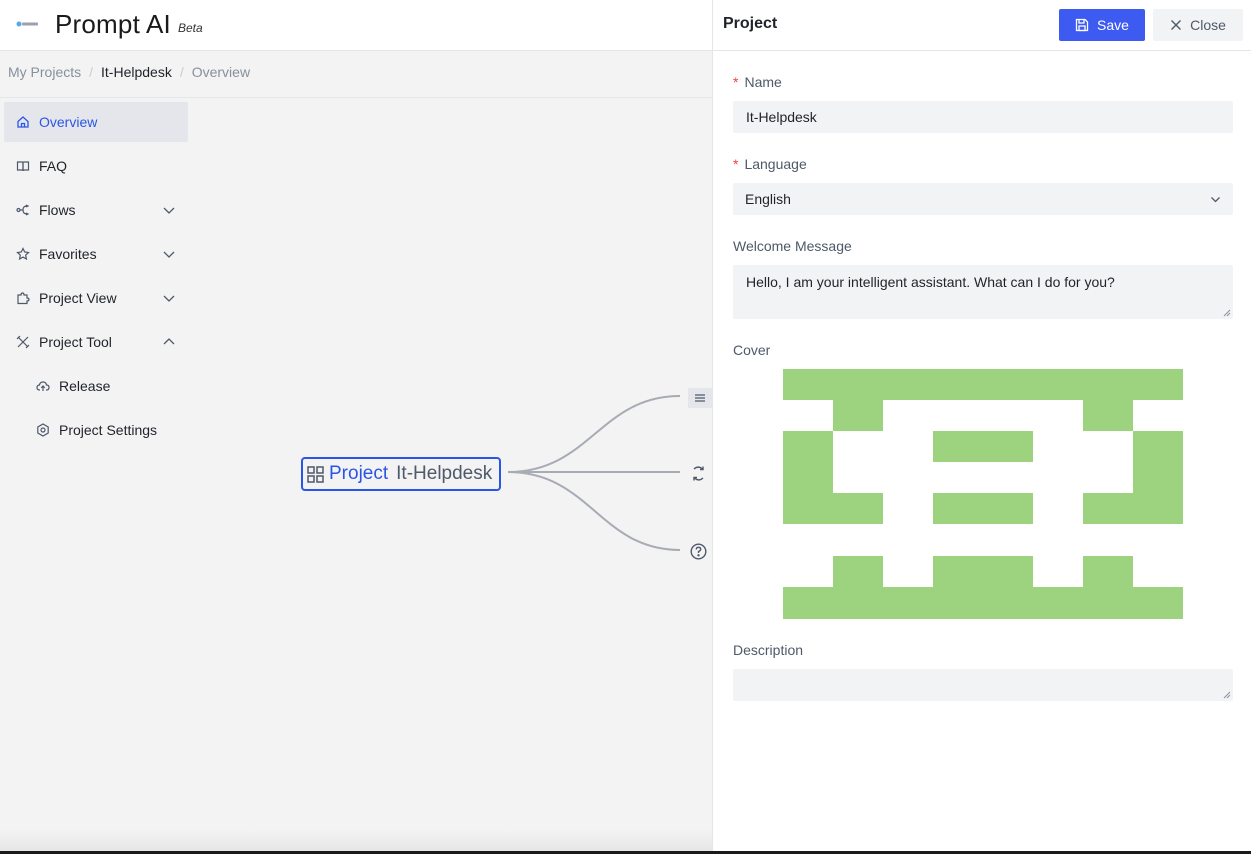 The height and width of the screenshot is (854, 1251). What do you see at coordinates (698, 551) in the screenshot?
I see `help-circle-icon` at bounding box center [698, 551].